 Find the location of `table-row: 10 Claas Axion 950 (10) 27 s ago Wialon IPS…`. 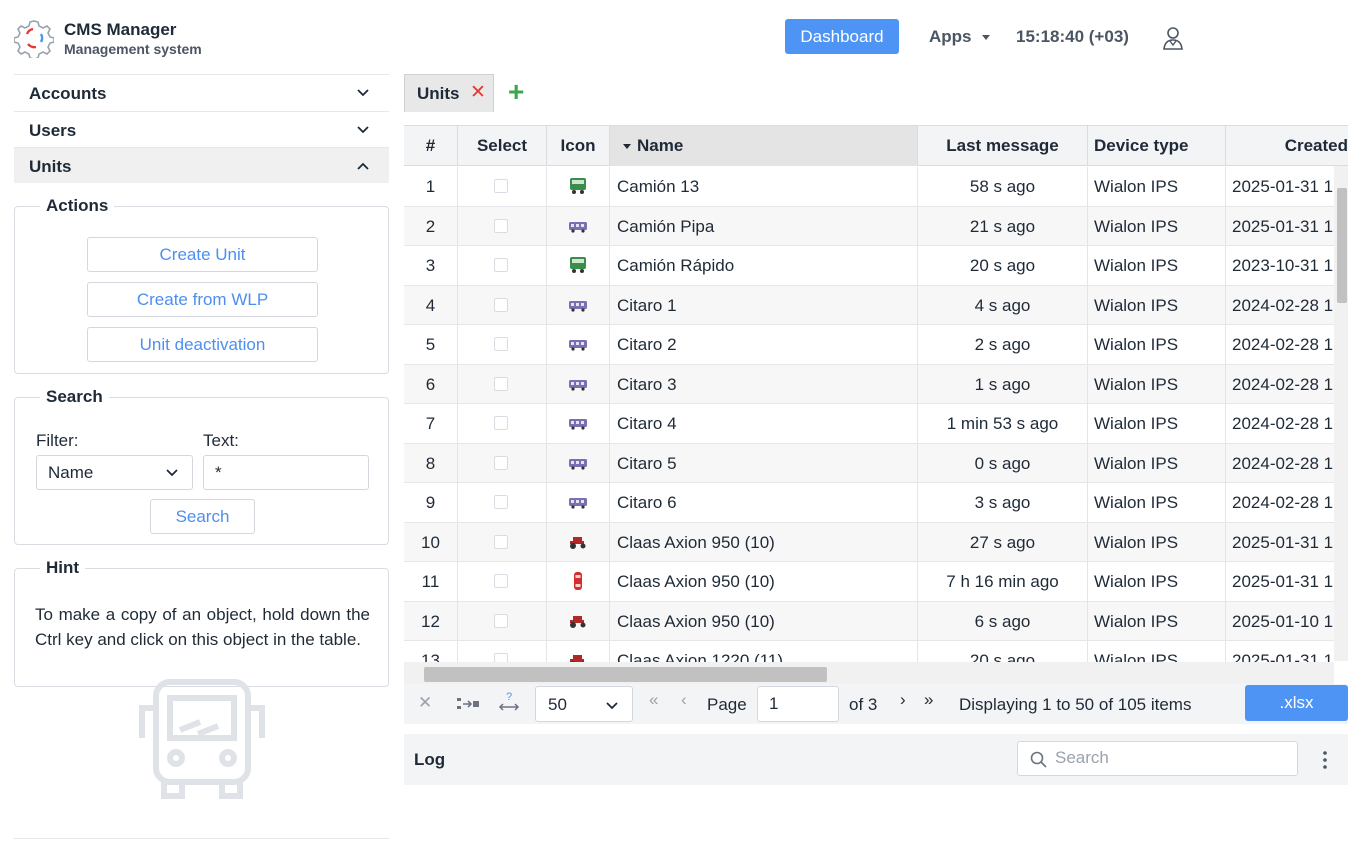

table-row: 10 Claas Axion 950 (10) 27 s ago Wialon IPS… is located at coordinates (869, 542).